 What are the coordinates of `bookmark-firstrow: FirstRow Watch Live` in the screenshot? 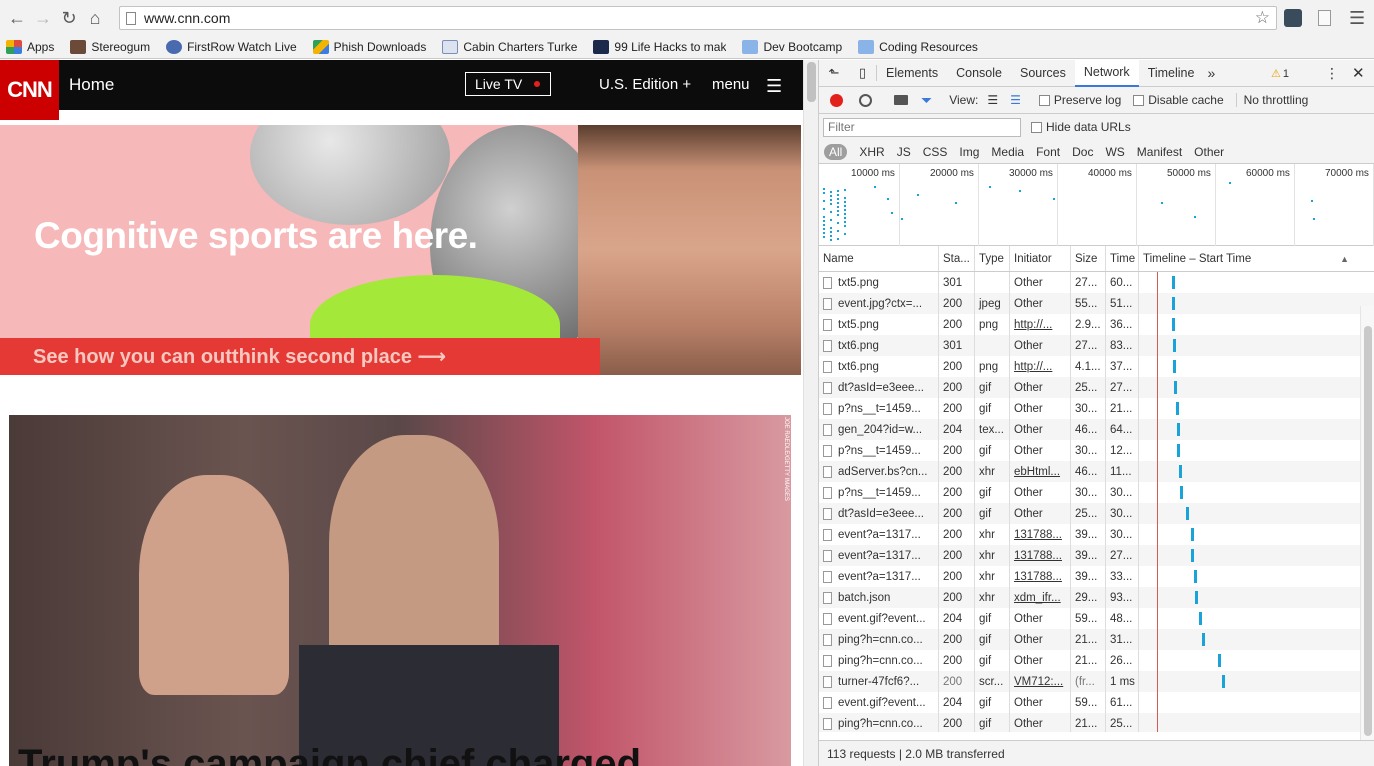 It's located at (231, 47).